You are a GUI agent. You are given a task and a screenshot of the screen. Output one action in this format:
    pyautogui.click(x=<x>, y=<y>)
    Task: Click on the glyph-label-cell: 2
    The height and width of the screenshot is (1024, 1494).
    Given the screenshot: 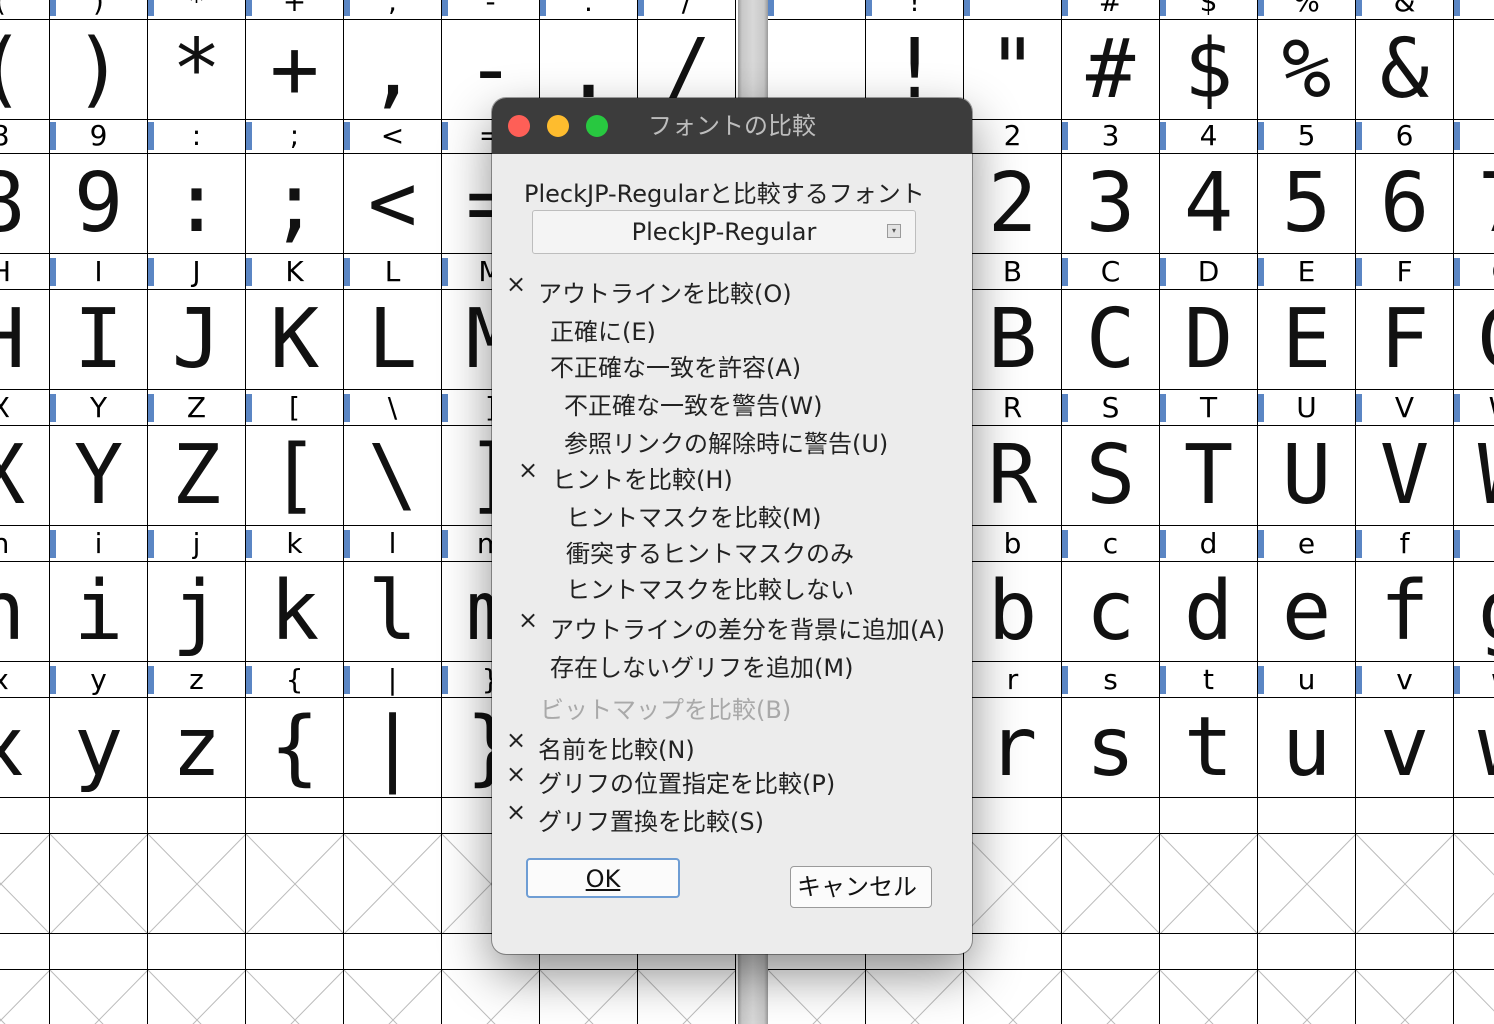 What is the action you would take?
    pyautogui.click(x=1013, y=136)
    